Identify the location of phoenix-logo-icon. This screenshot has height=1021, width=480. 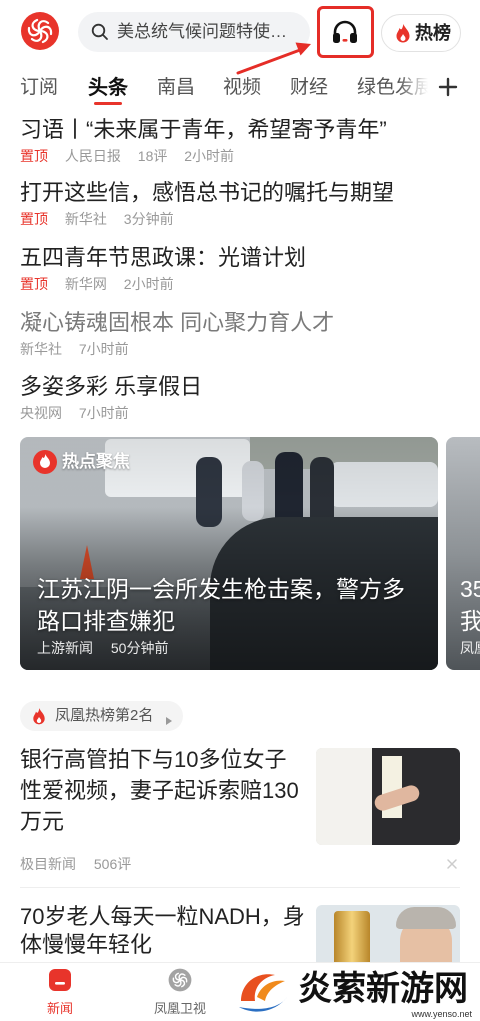
(40, 31).